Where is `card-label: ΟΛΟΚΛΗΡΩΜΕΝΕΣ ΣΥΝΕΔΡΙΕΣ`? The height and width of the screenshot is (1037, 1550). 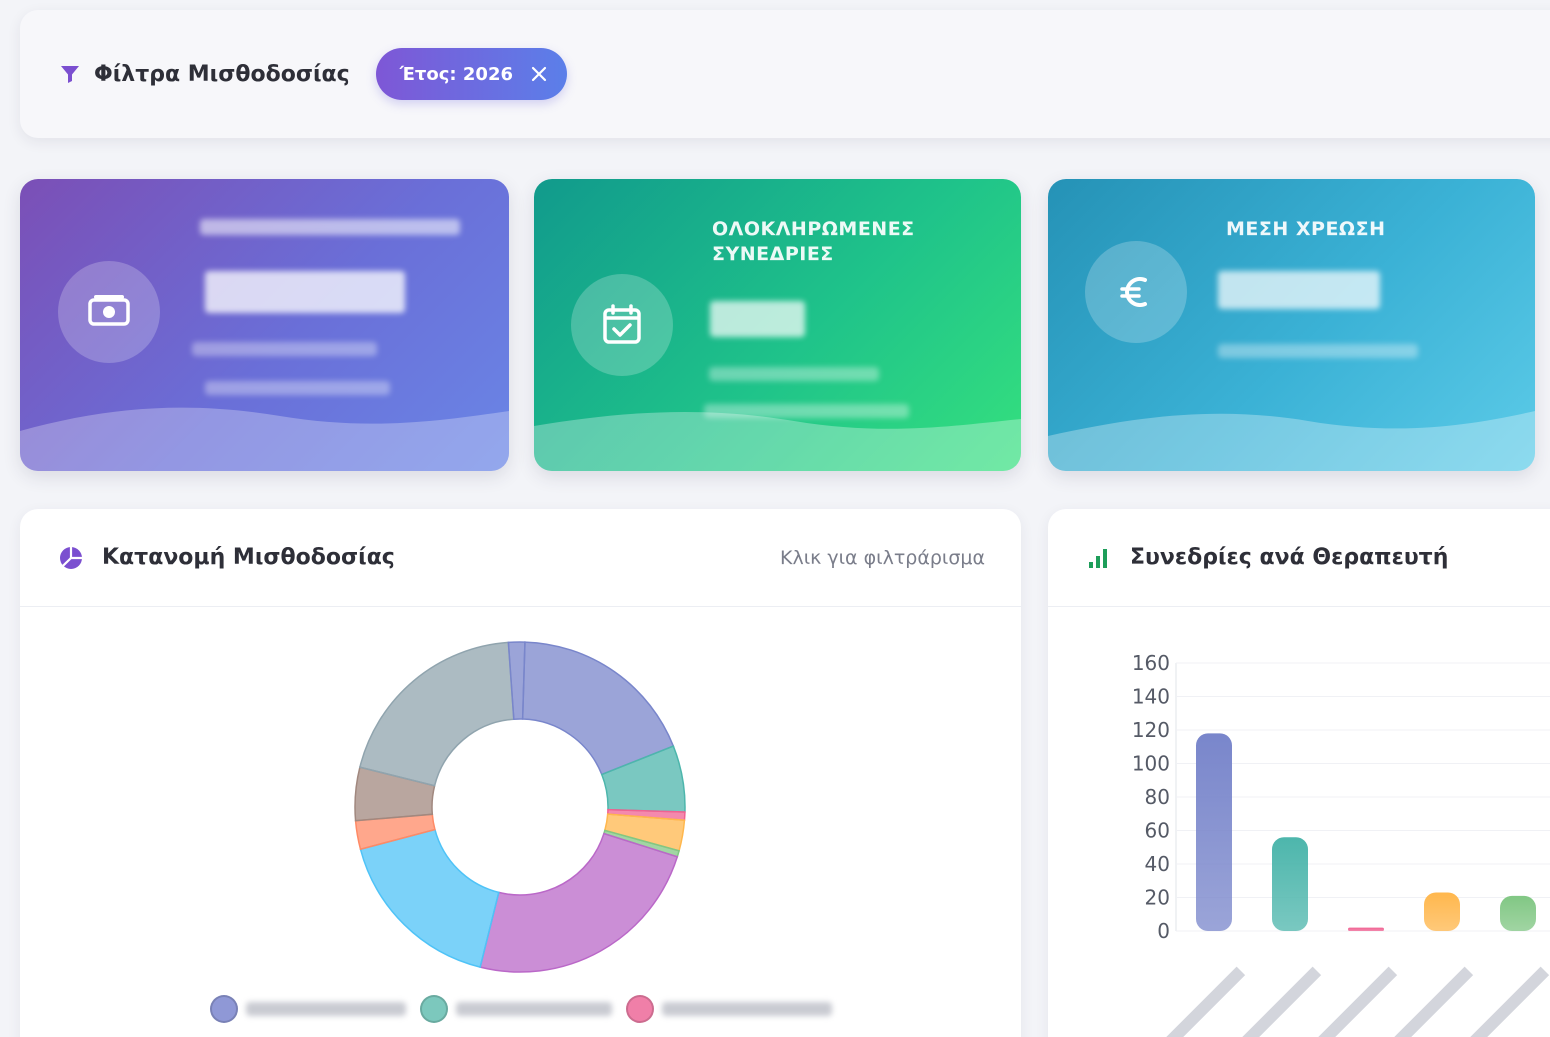
card-label: ΟΛΟΚΛΗΡΩΜΕΝΕΣ ΣΥΝΕΔΡΙΕΣ is located at coordinates (813, 241).